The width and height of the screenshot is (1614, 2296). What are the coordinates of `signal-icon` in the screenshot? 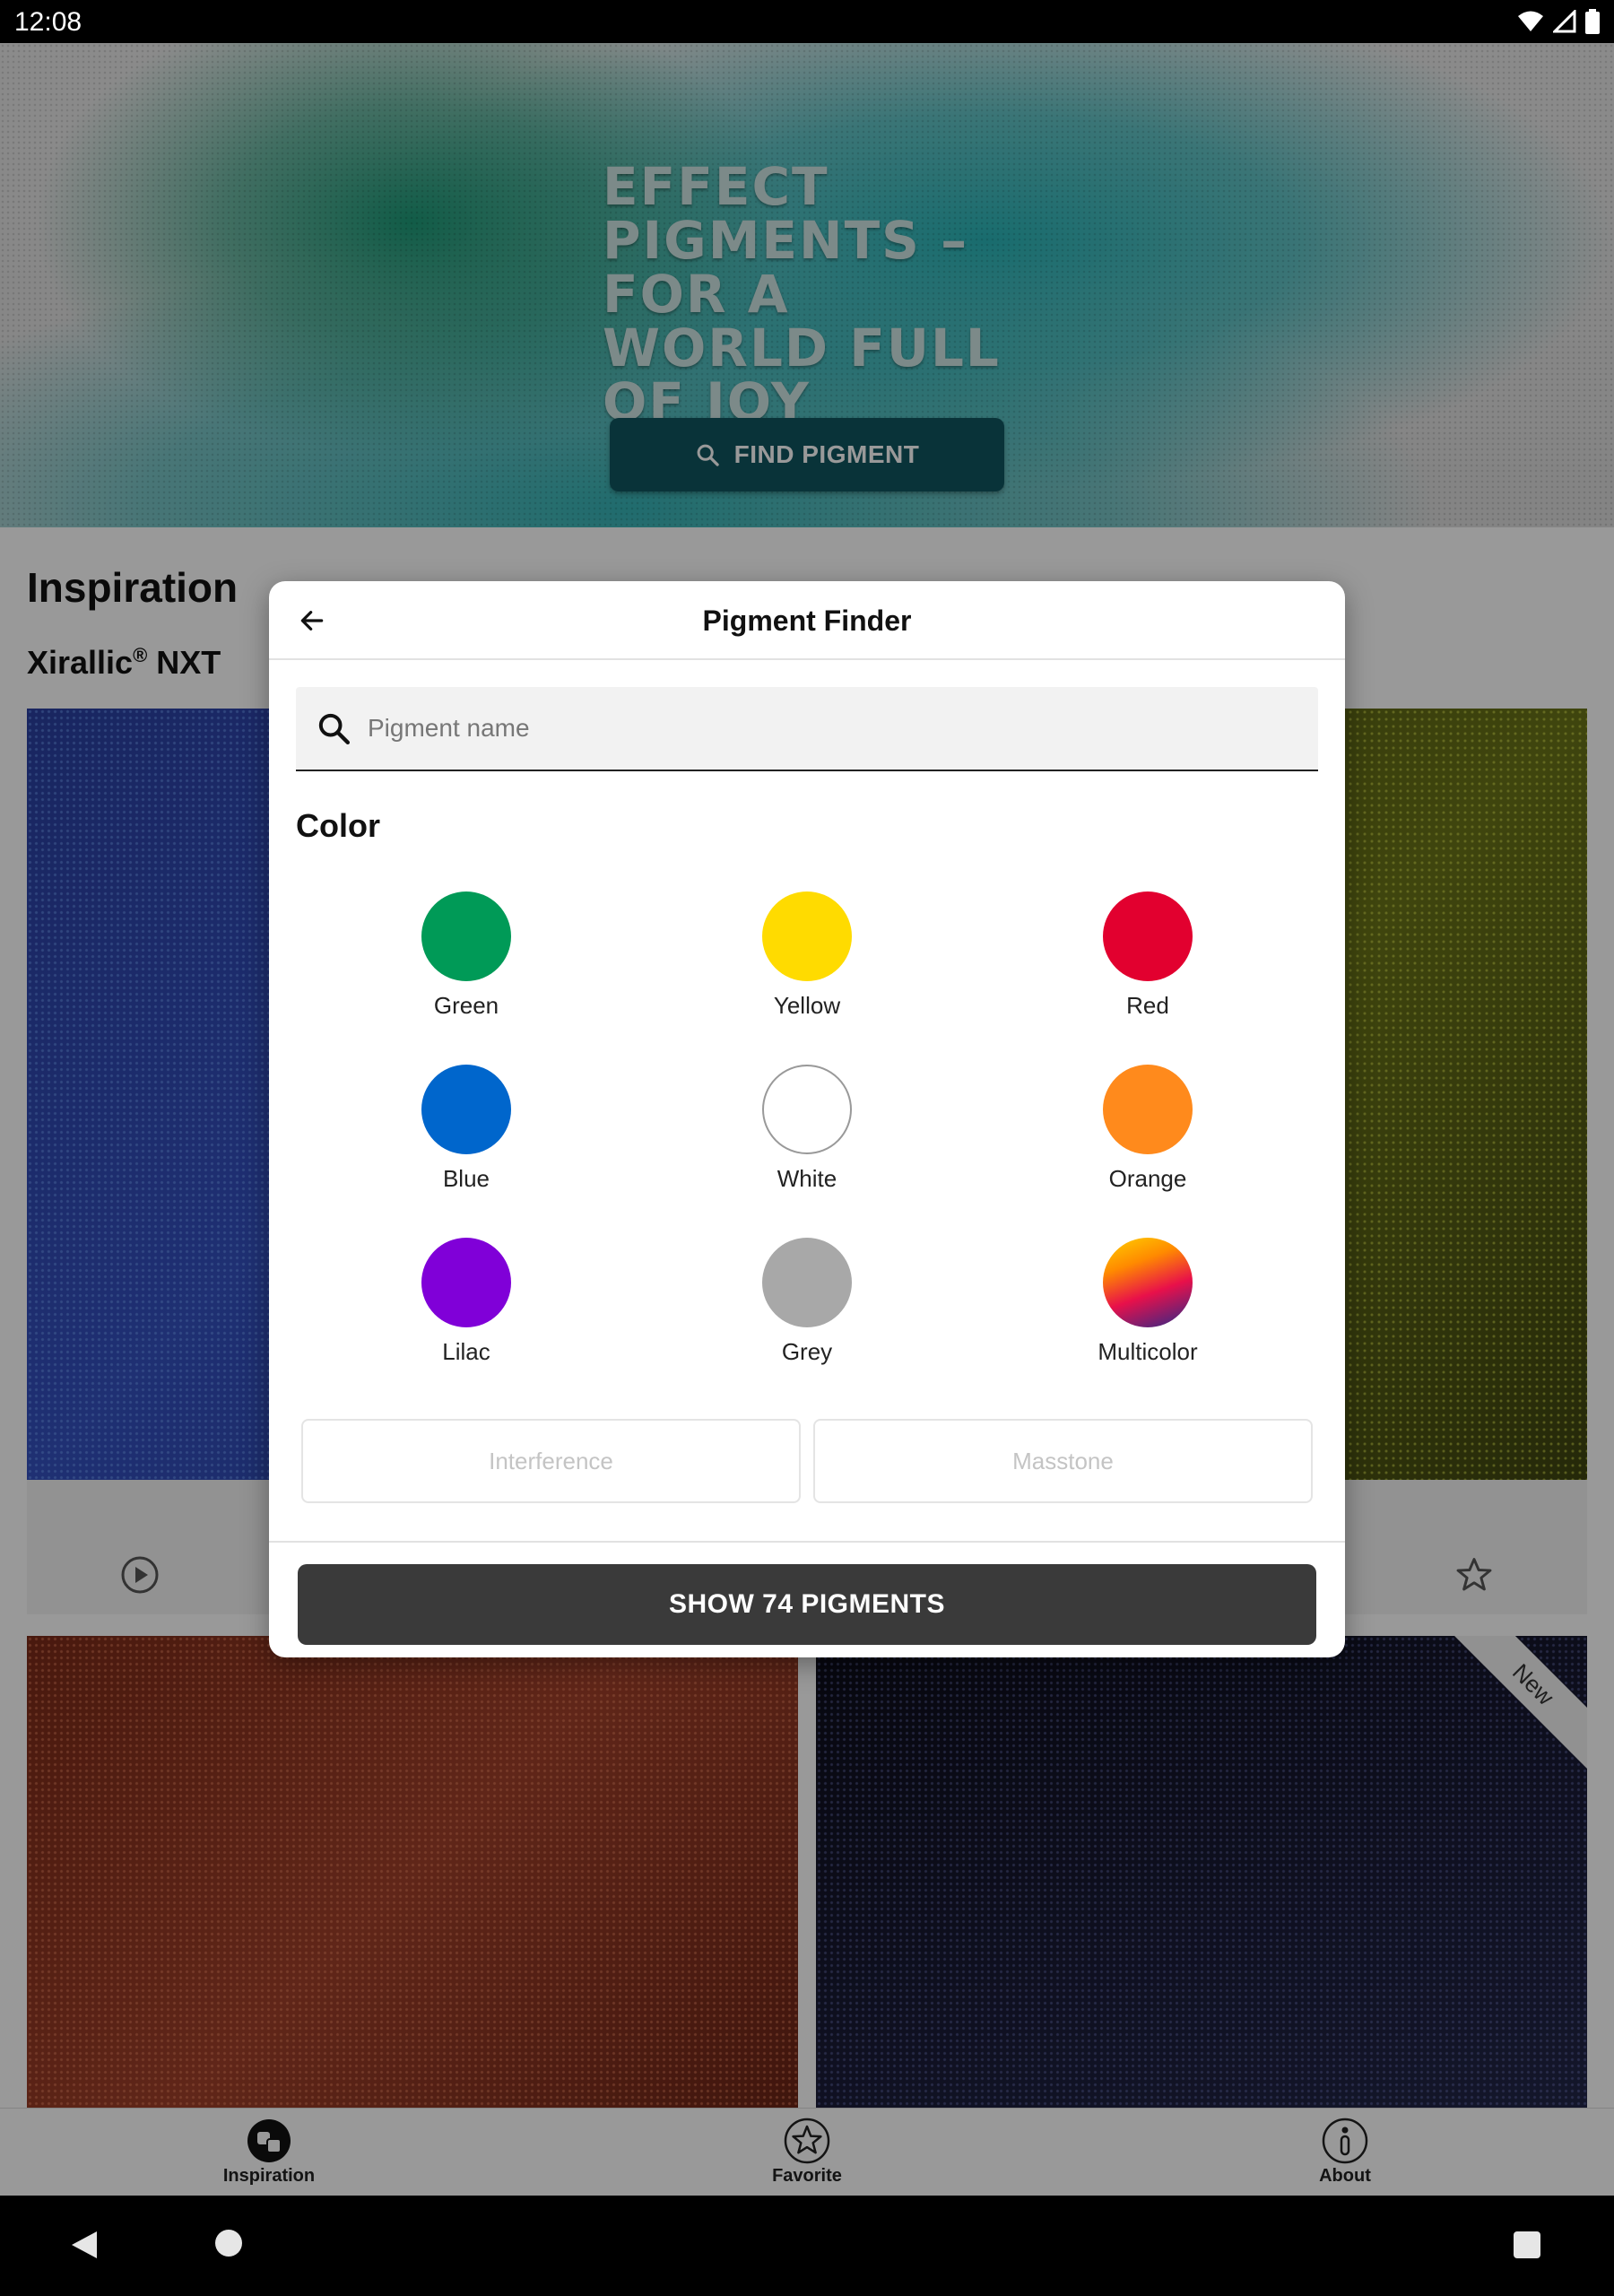 It's located at (1564, 21).